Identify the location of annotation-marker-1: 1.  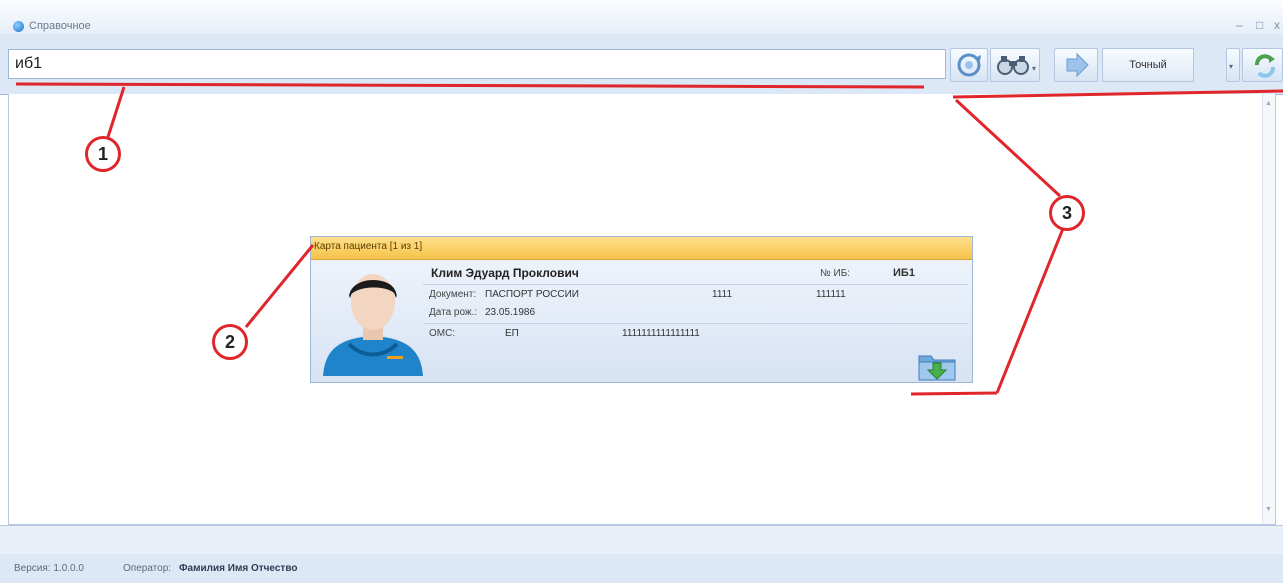
(103, 154).